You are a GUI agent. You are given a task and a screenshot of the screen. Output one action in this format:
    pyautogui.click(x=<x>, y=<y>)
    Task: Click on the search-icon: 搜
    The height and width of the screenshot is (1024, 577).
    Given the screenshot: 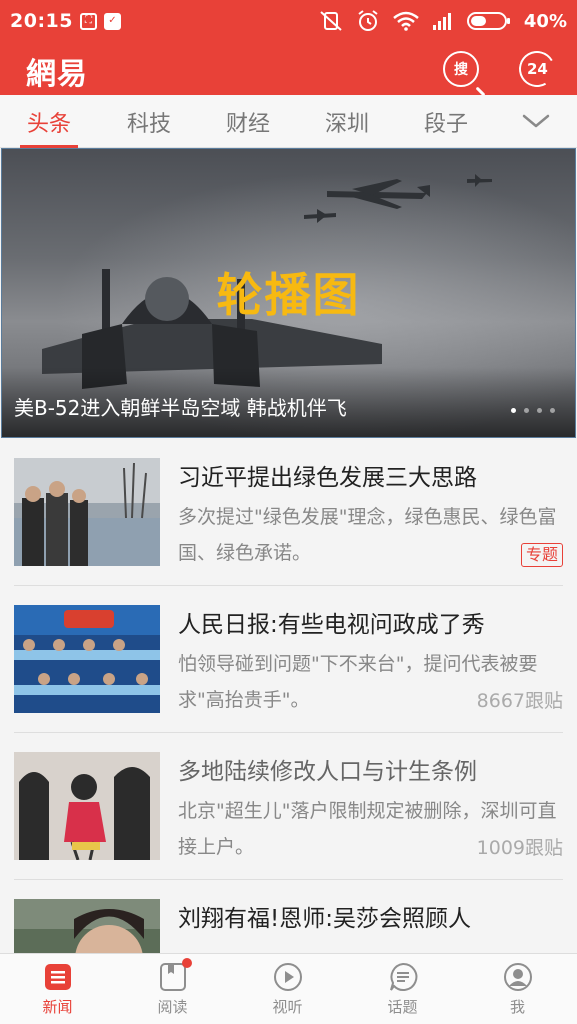 What is the action you would take?
    pyautogui.click(x=461, y=70)
    